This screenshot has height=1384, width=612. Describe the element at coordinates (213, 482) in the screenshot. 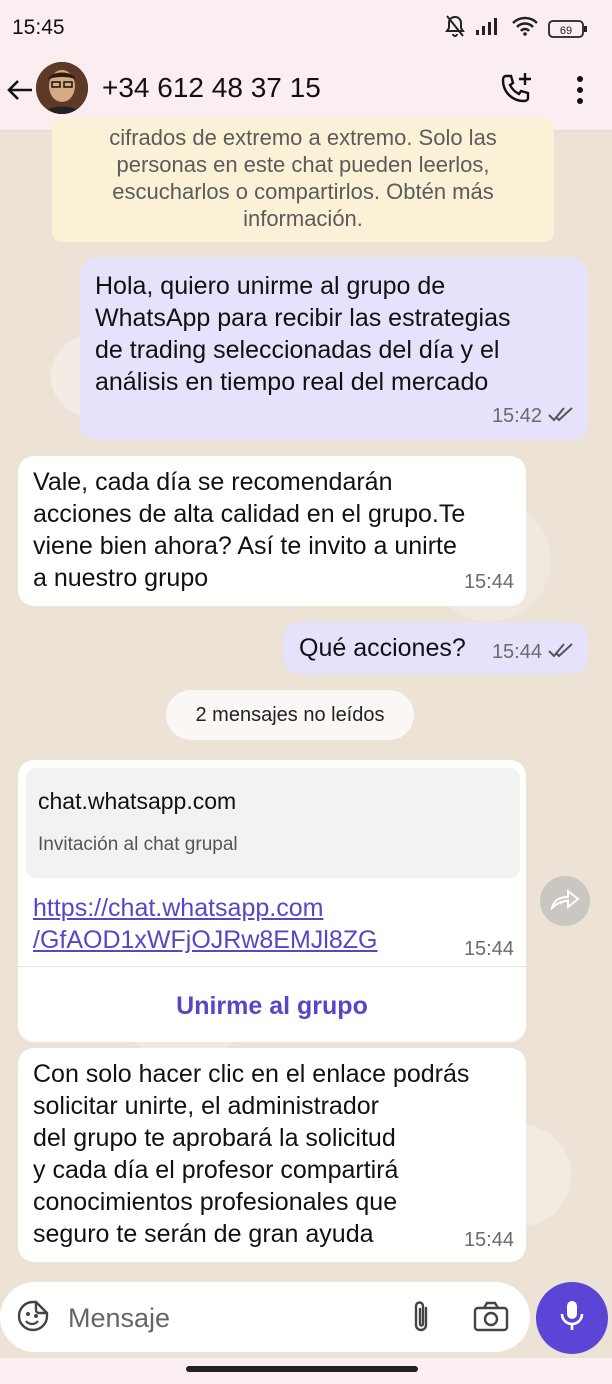

I see `message-text: Vale, cada día se recomendarán` at that location.